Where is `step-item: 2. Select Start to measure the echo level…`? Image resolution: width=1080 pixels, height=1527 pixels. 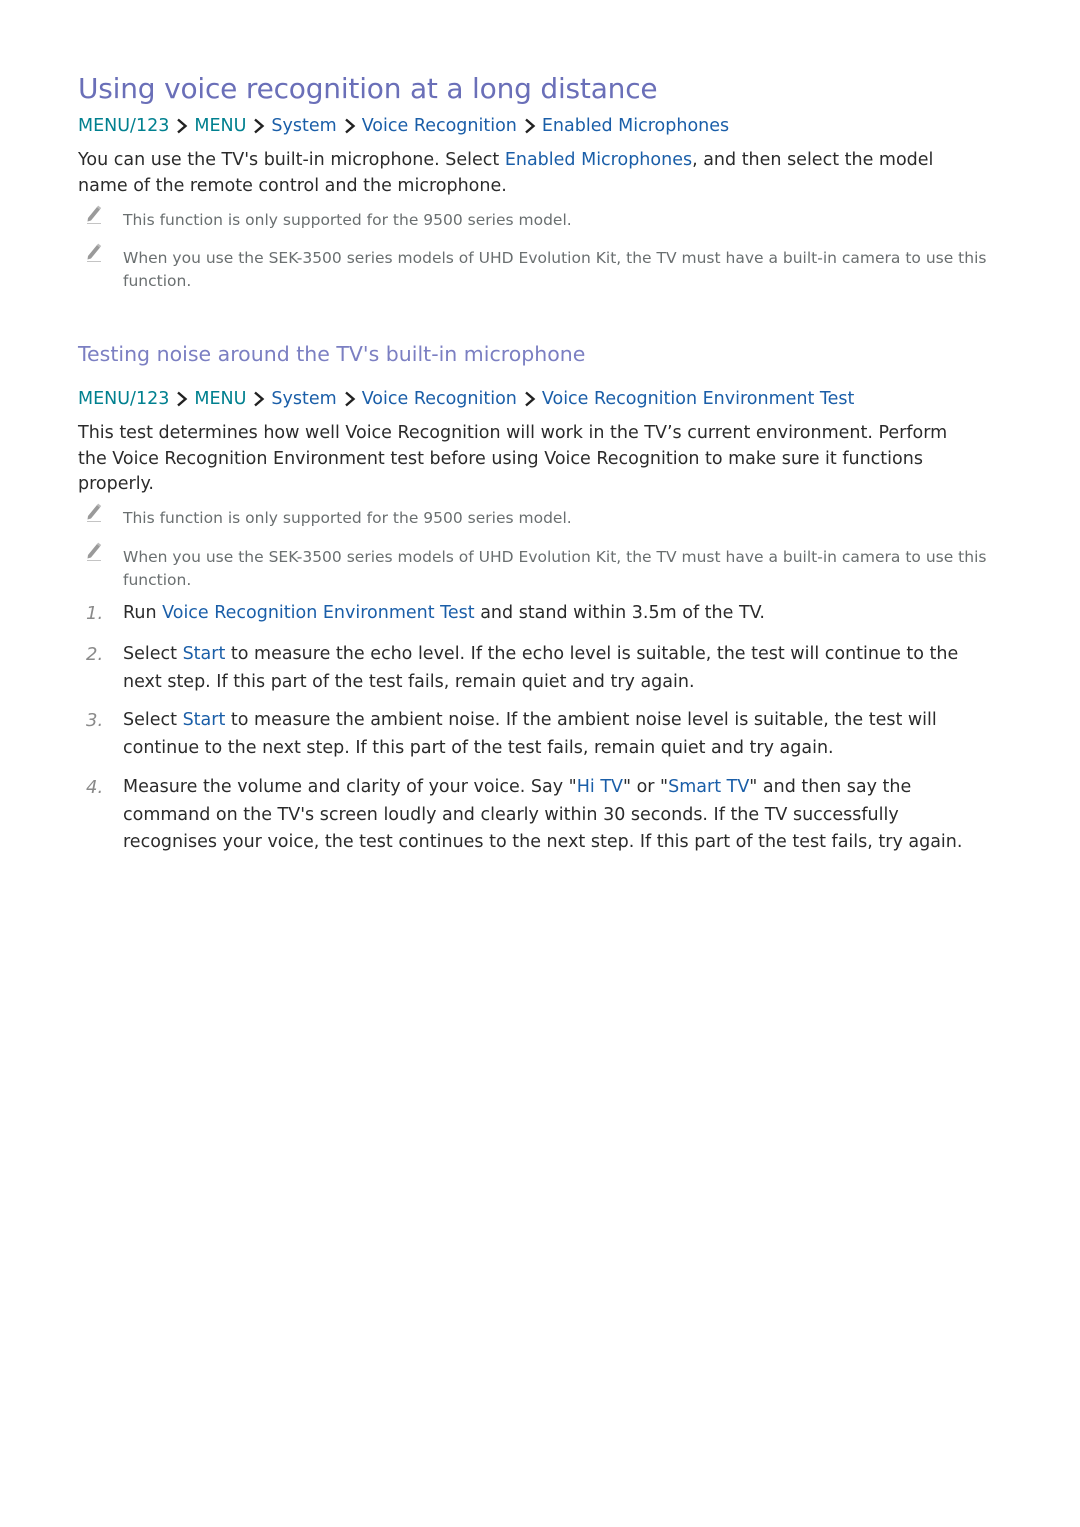
step-item: 2. Select Start to measure the echo level… is located at coordinates (543, 668).